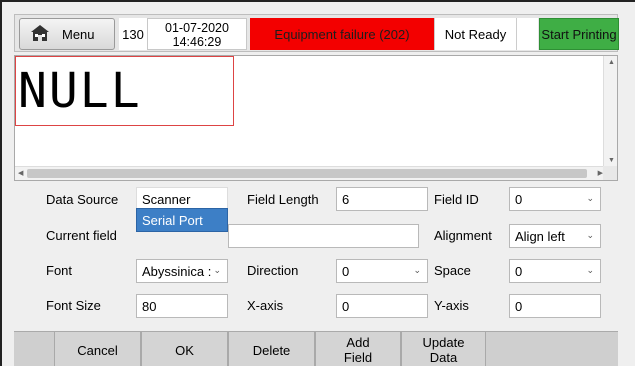  Describe the element at coordinates (475, 34) in the screenshot. I see `status-indicator: Not Ready` at that location.